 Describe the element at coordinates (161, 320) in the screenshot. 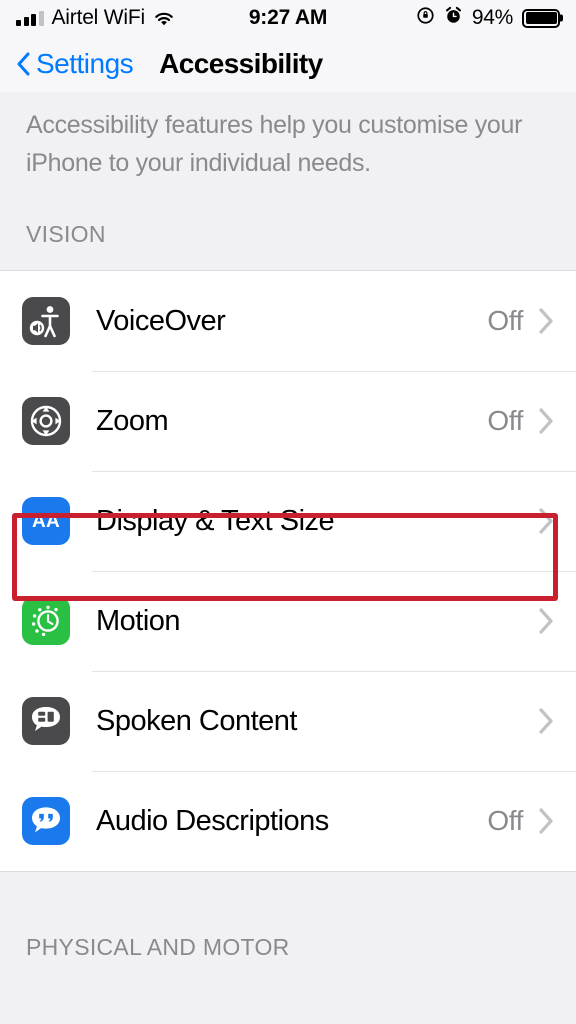

I see `row-label: VoiceOver` at that location.